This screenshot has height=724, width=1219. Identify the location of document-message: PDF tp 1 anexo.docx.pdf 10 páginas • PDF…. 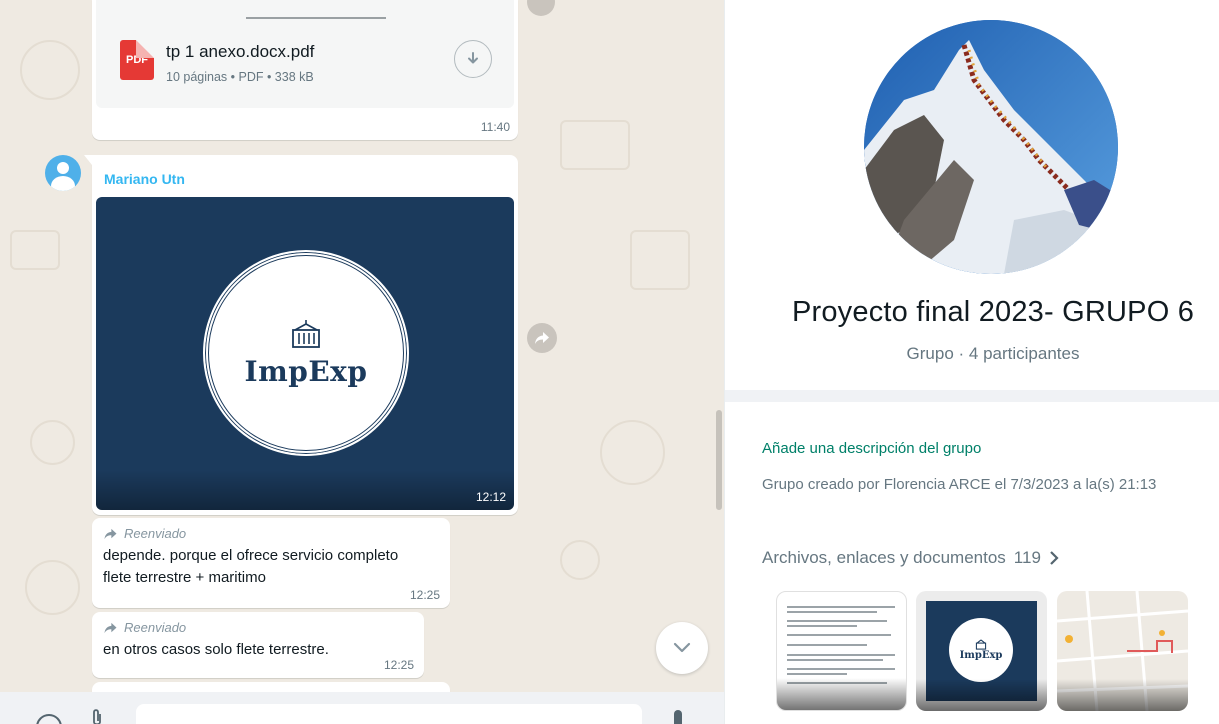
(305, 70).